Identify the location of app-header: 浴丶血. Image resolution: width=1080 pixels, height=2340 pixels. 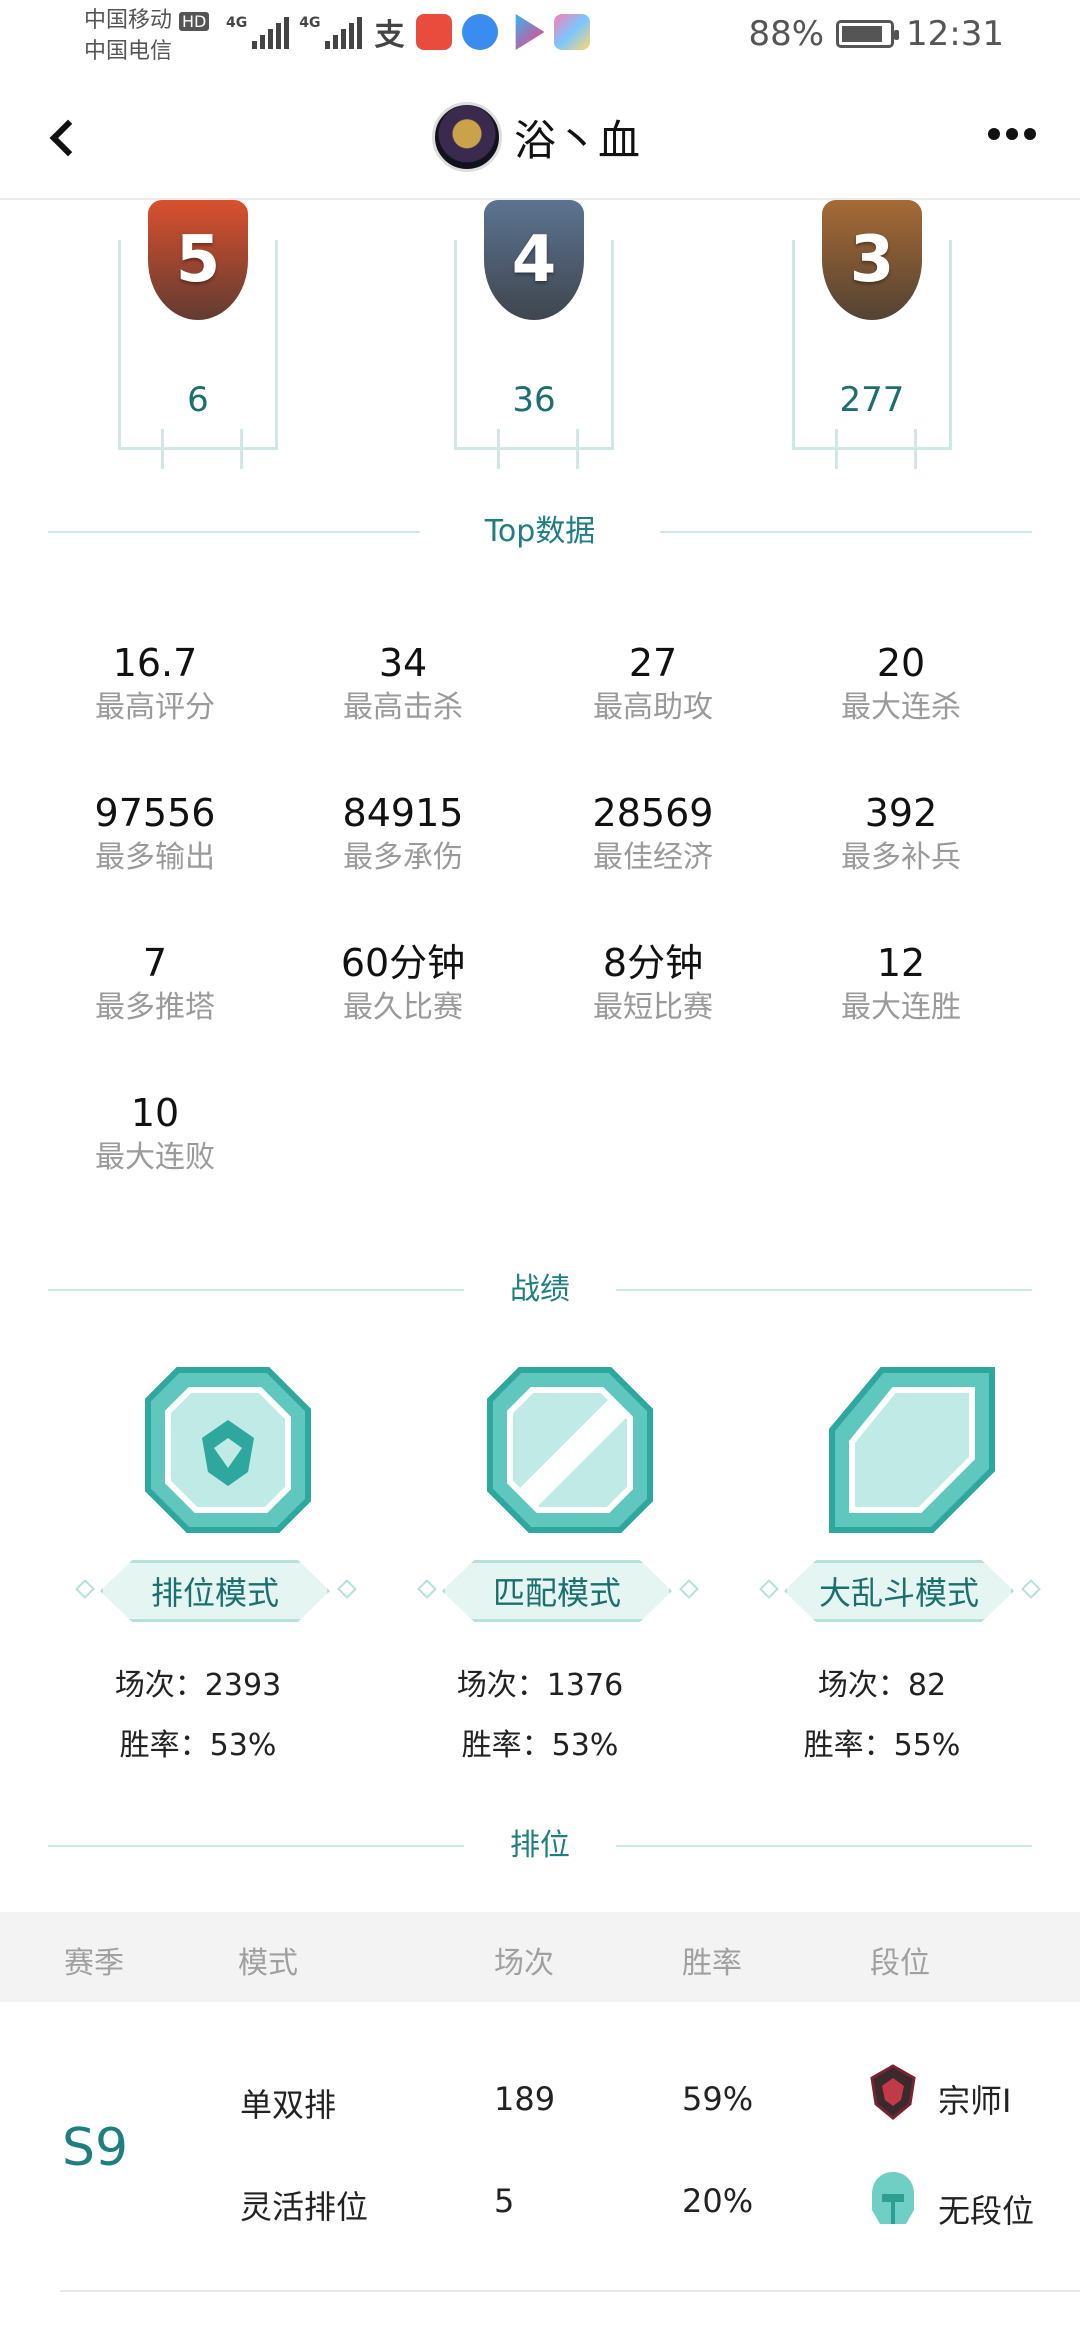
(540, 138).